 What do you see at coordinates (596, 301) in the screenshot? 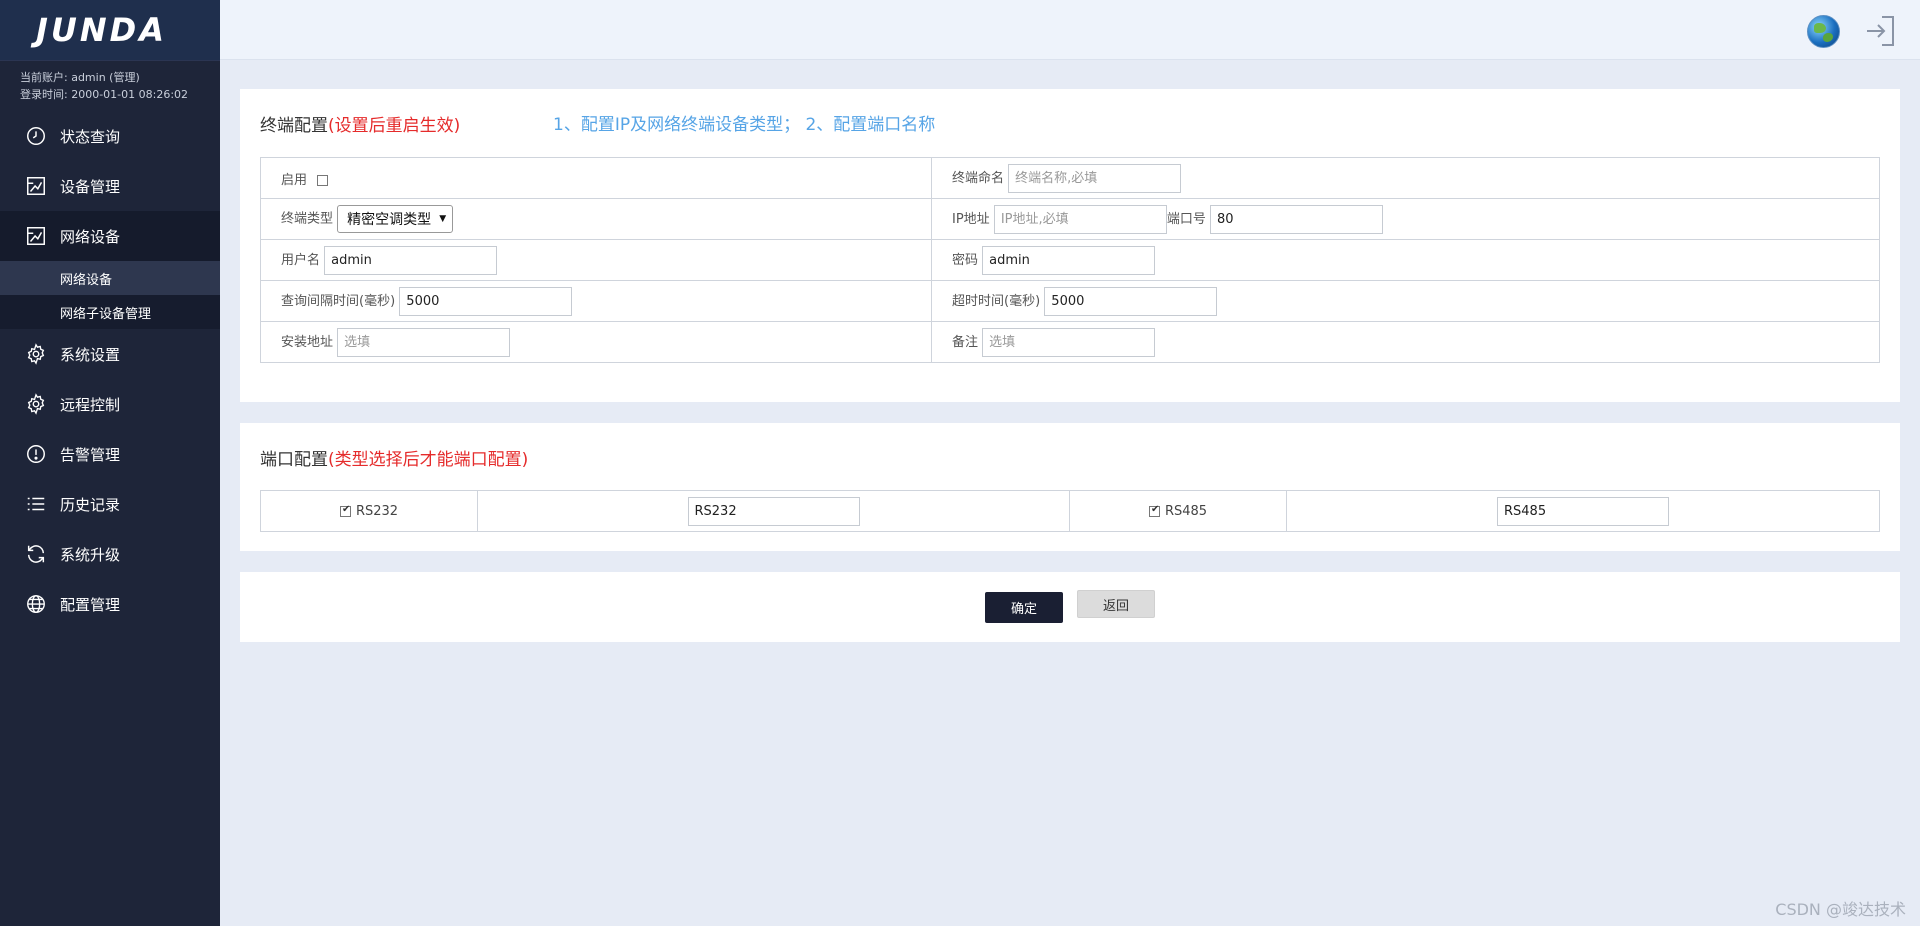
I see `table-cell: 查询间隔时间(毫秒)` at bounding box center [596, 301].